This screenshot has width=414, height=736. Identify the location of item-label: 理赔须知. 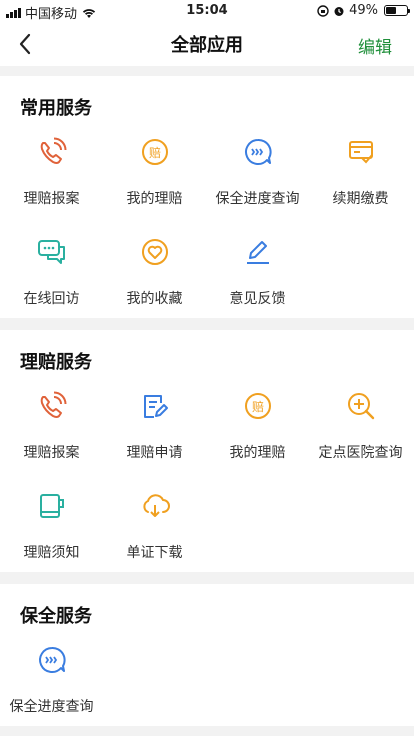
(51, 553).